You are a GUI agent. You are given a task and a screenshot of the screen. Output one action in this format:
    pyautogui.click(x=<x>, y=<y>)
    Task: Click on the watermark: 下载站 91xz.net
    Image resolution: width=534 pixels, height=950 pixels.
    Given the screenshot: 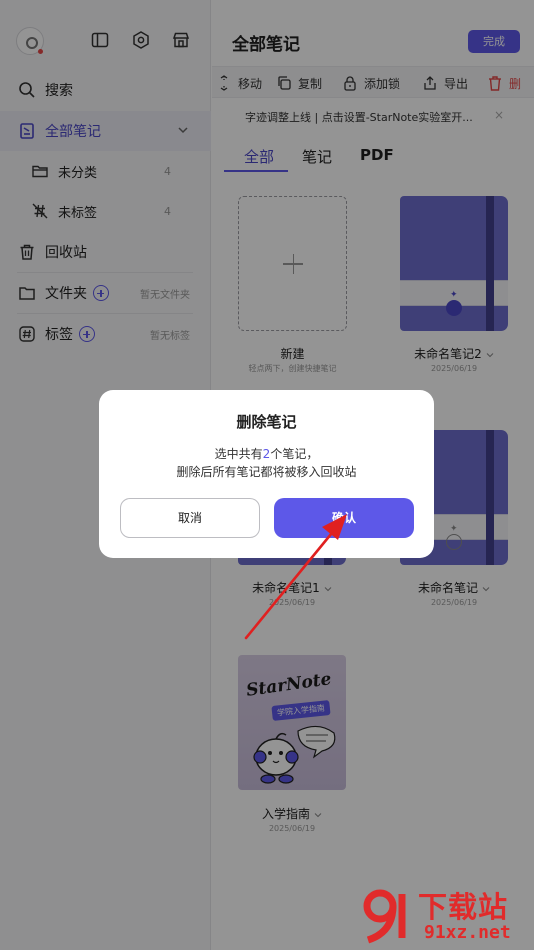 What is the action you would take?
    pyautogui.click(x=447, y=916)
    